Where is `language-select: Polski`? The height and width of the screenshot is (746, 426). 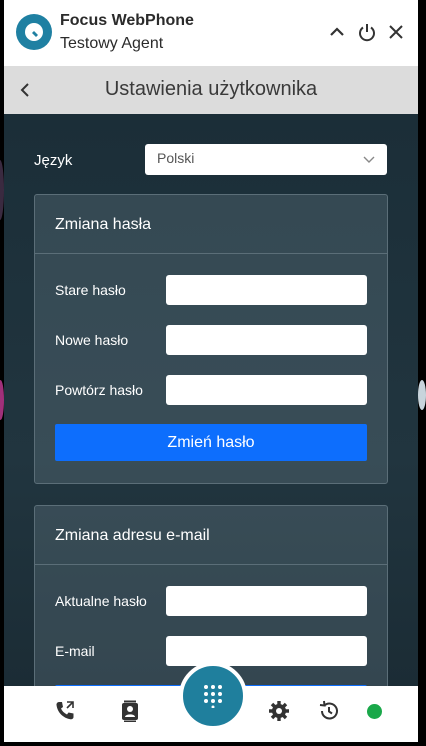 language-select: Polski is located at coordinates (266, 159).